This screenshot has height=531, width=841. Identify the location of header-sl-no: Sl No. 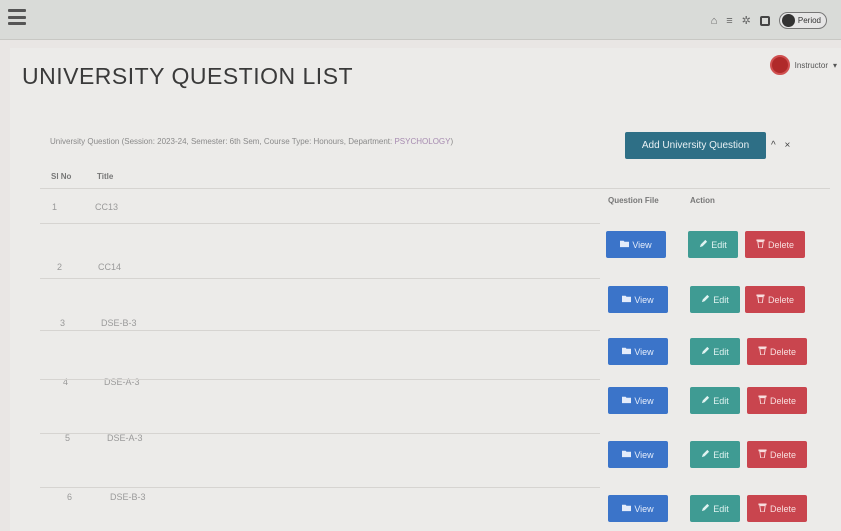
(61, 176).